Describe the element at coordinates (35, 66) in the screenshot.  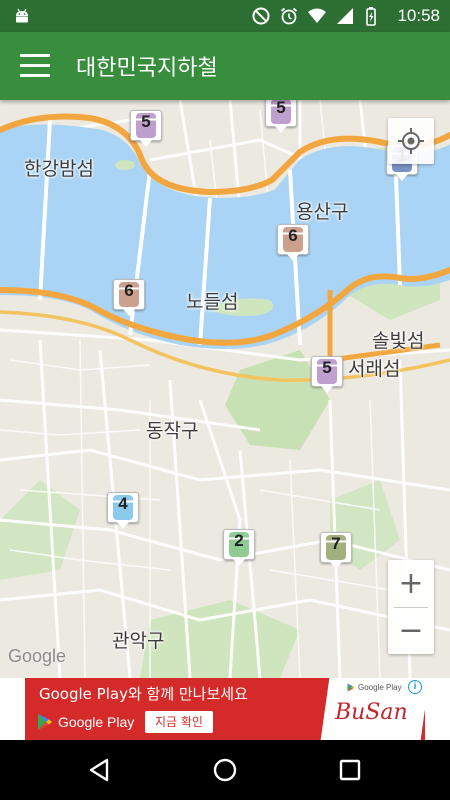
I see `hamburger-menu-icon` at that location.